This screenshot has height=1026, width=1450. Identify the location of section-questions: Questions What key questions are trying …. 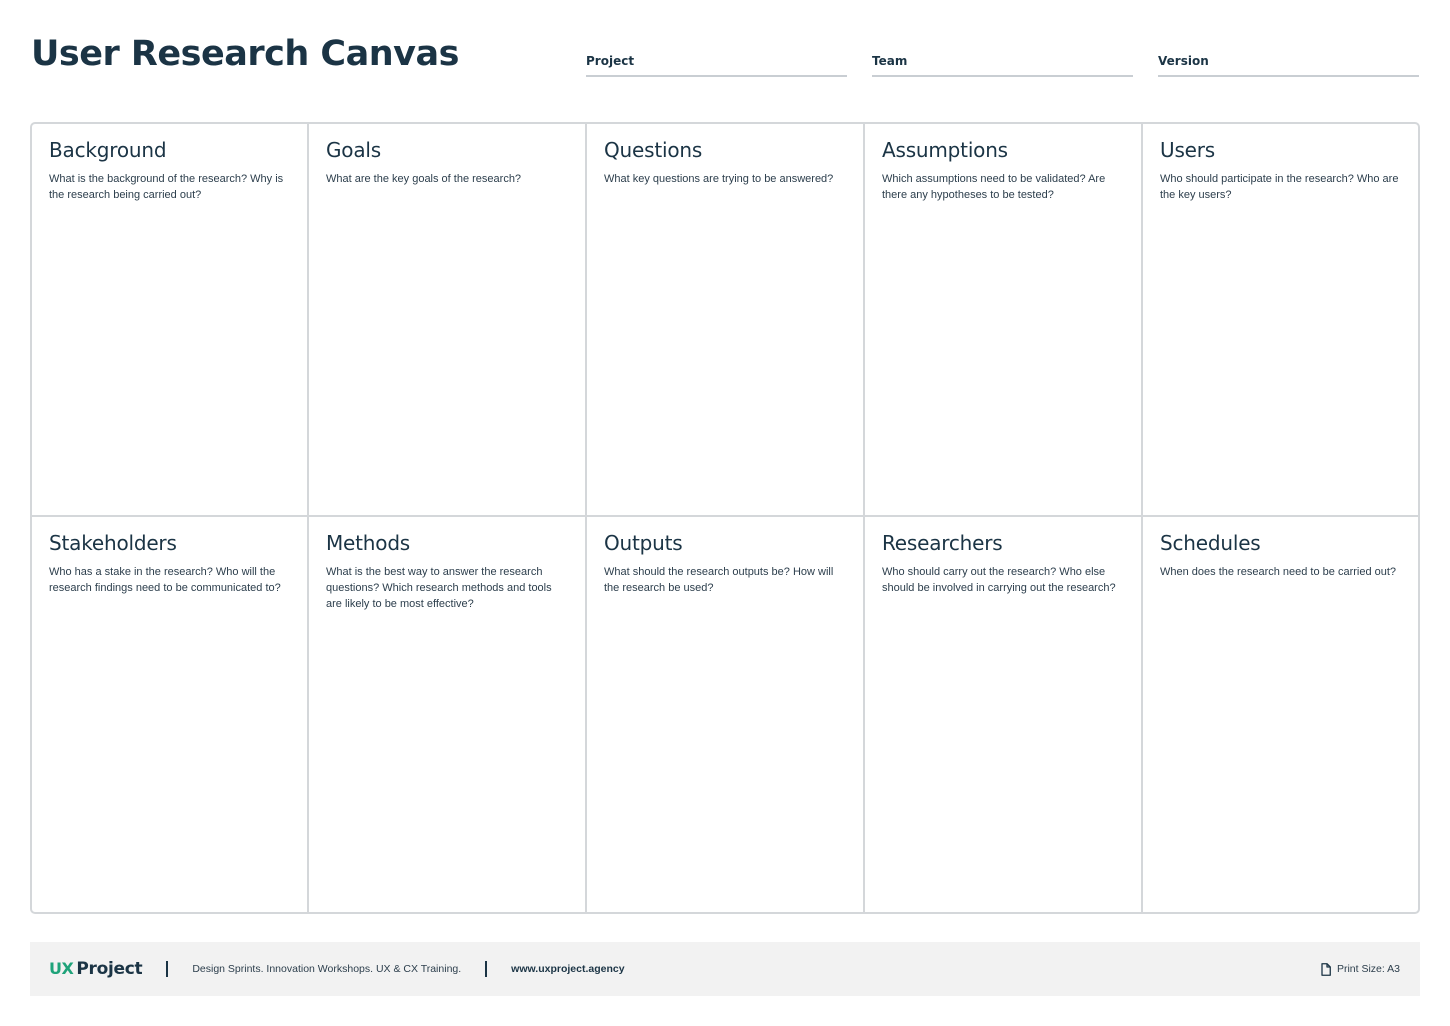
(726, 320).